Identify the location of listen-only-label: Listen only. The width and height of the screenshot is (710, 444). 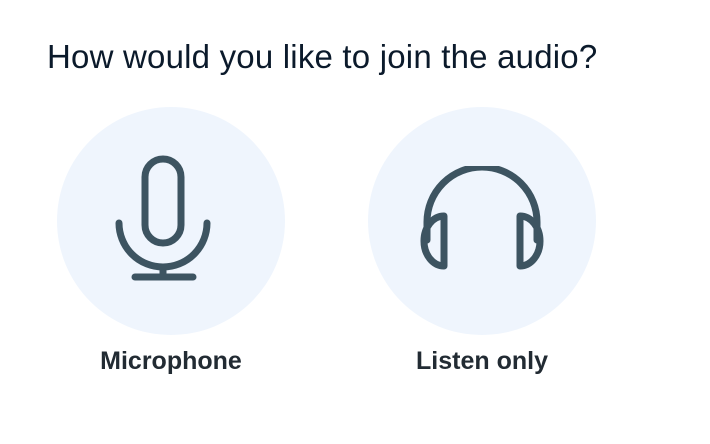
(482, 361).